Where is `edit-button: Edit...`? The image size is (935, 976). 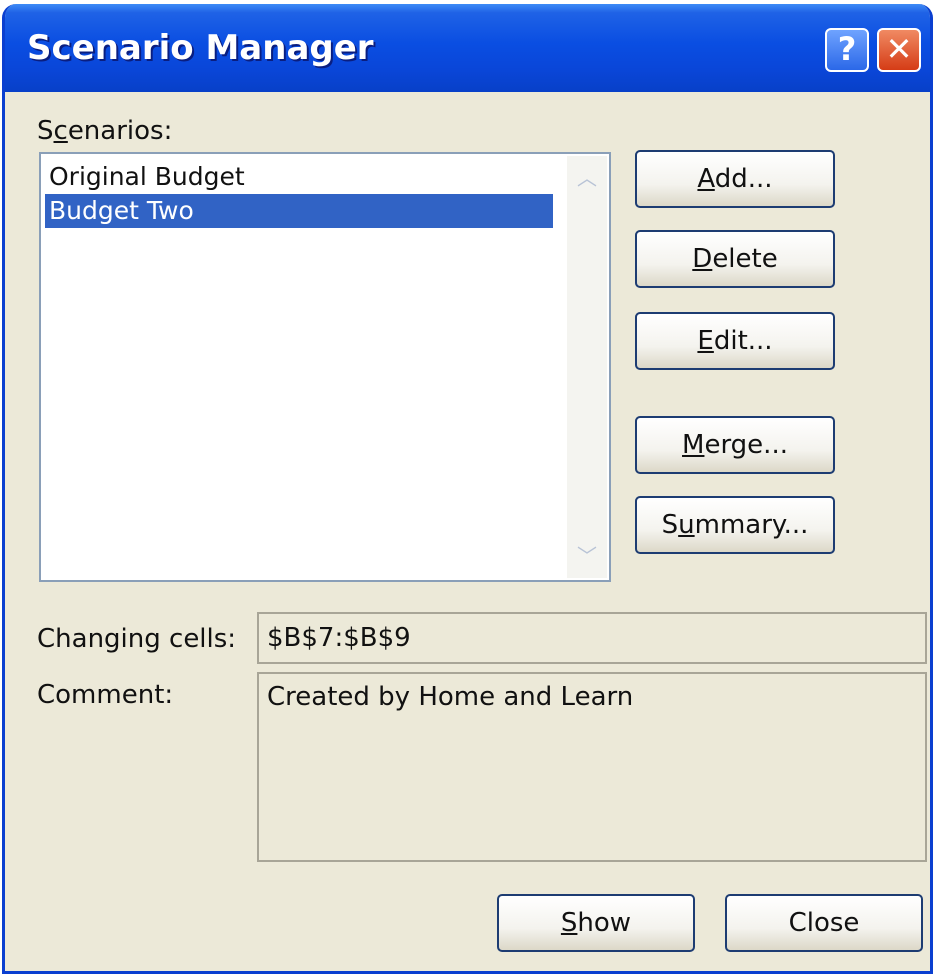 edit-button: Edit... is located at coordinates (735, 341).